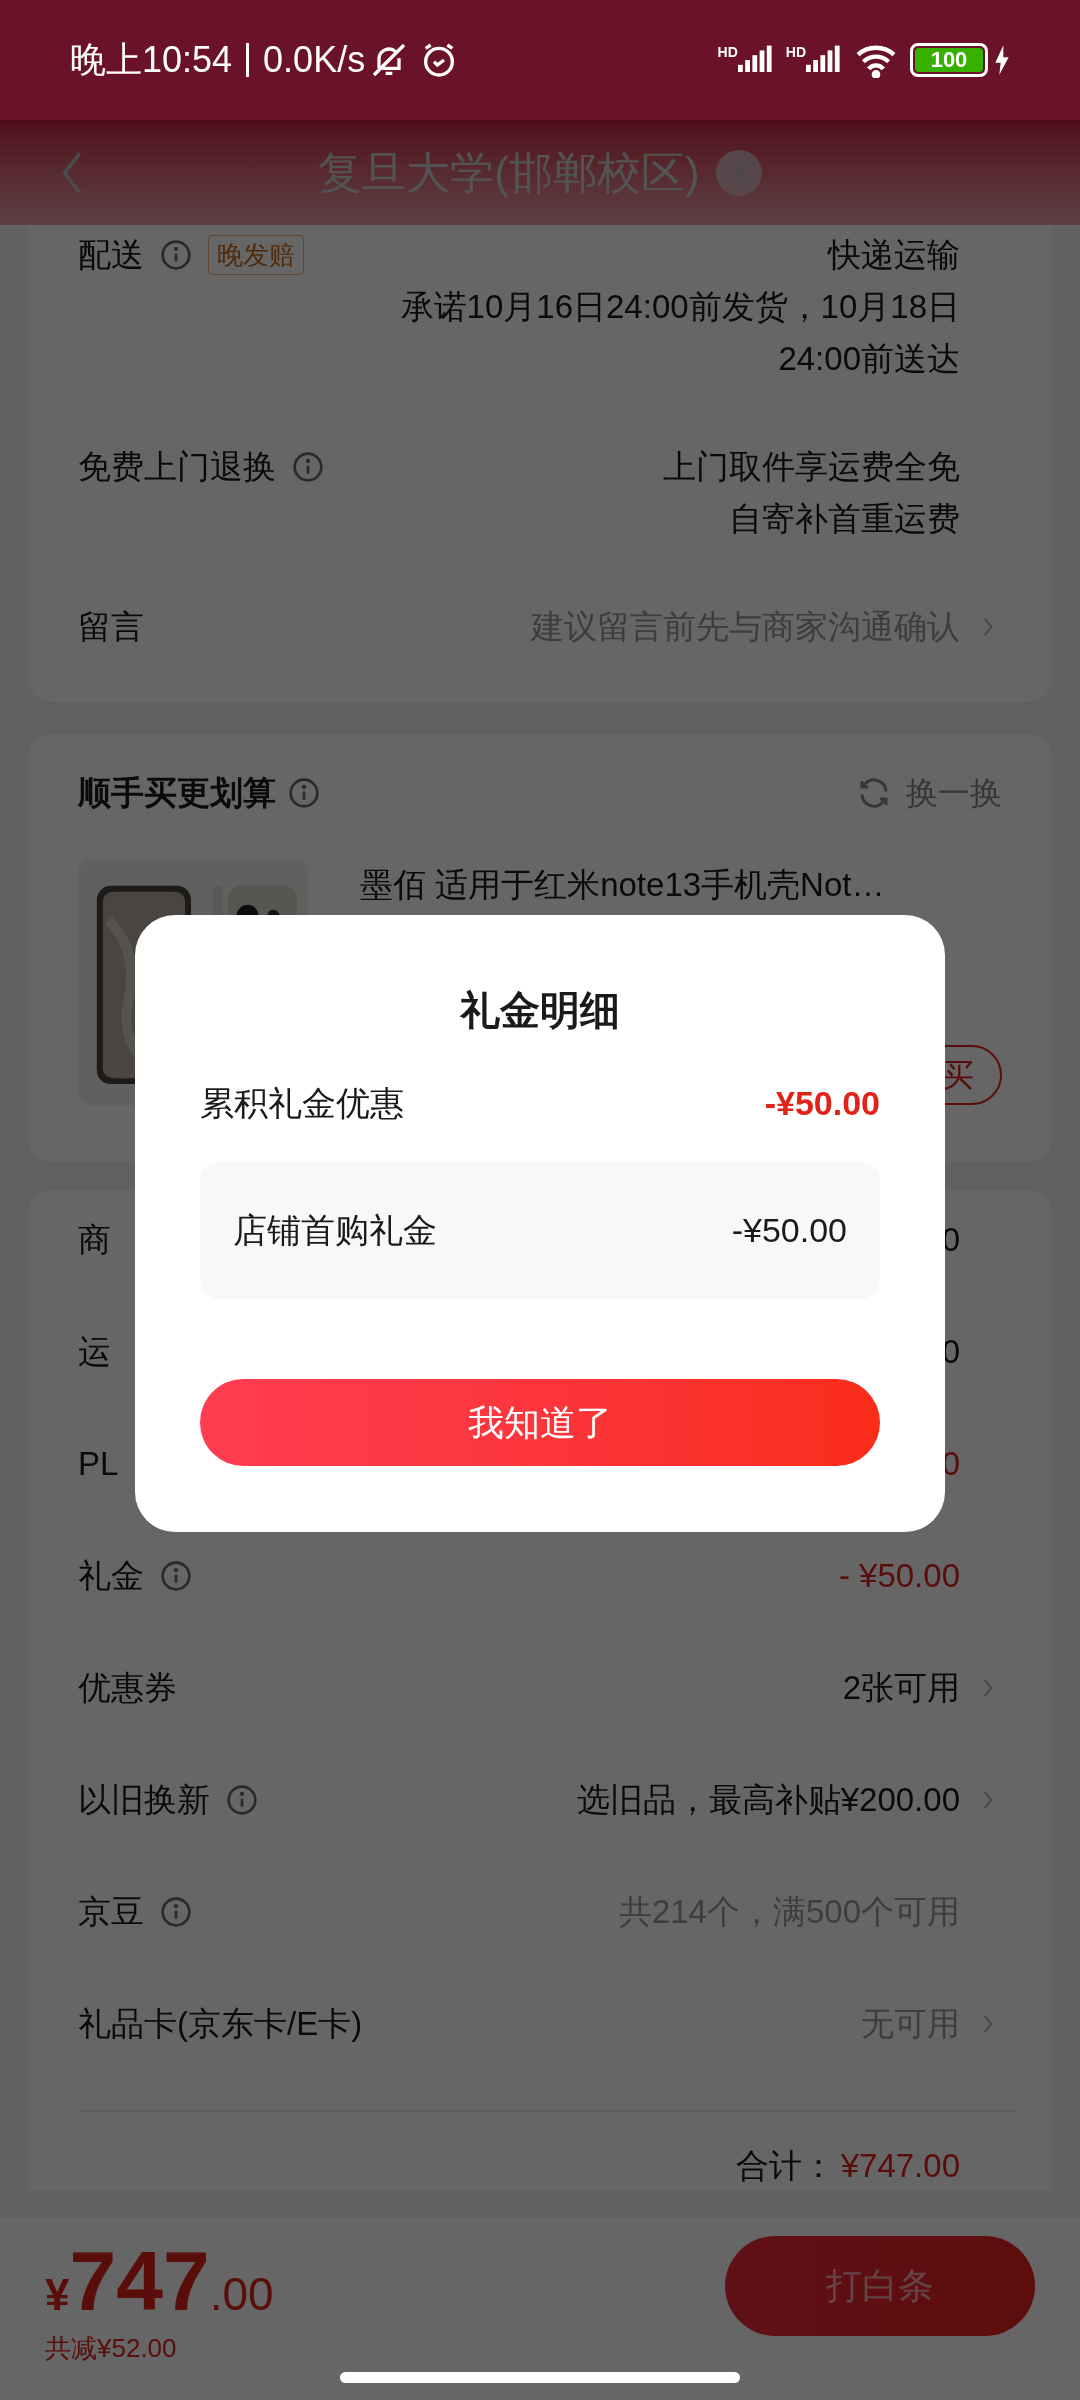  Describe the element at coordinates (900, 2166) in the screenshot. I see `total-amount: ¥747.00` at that location.